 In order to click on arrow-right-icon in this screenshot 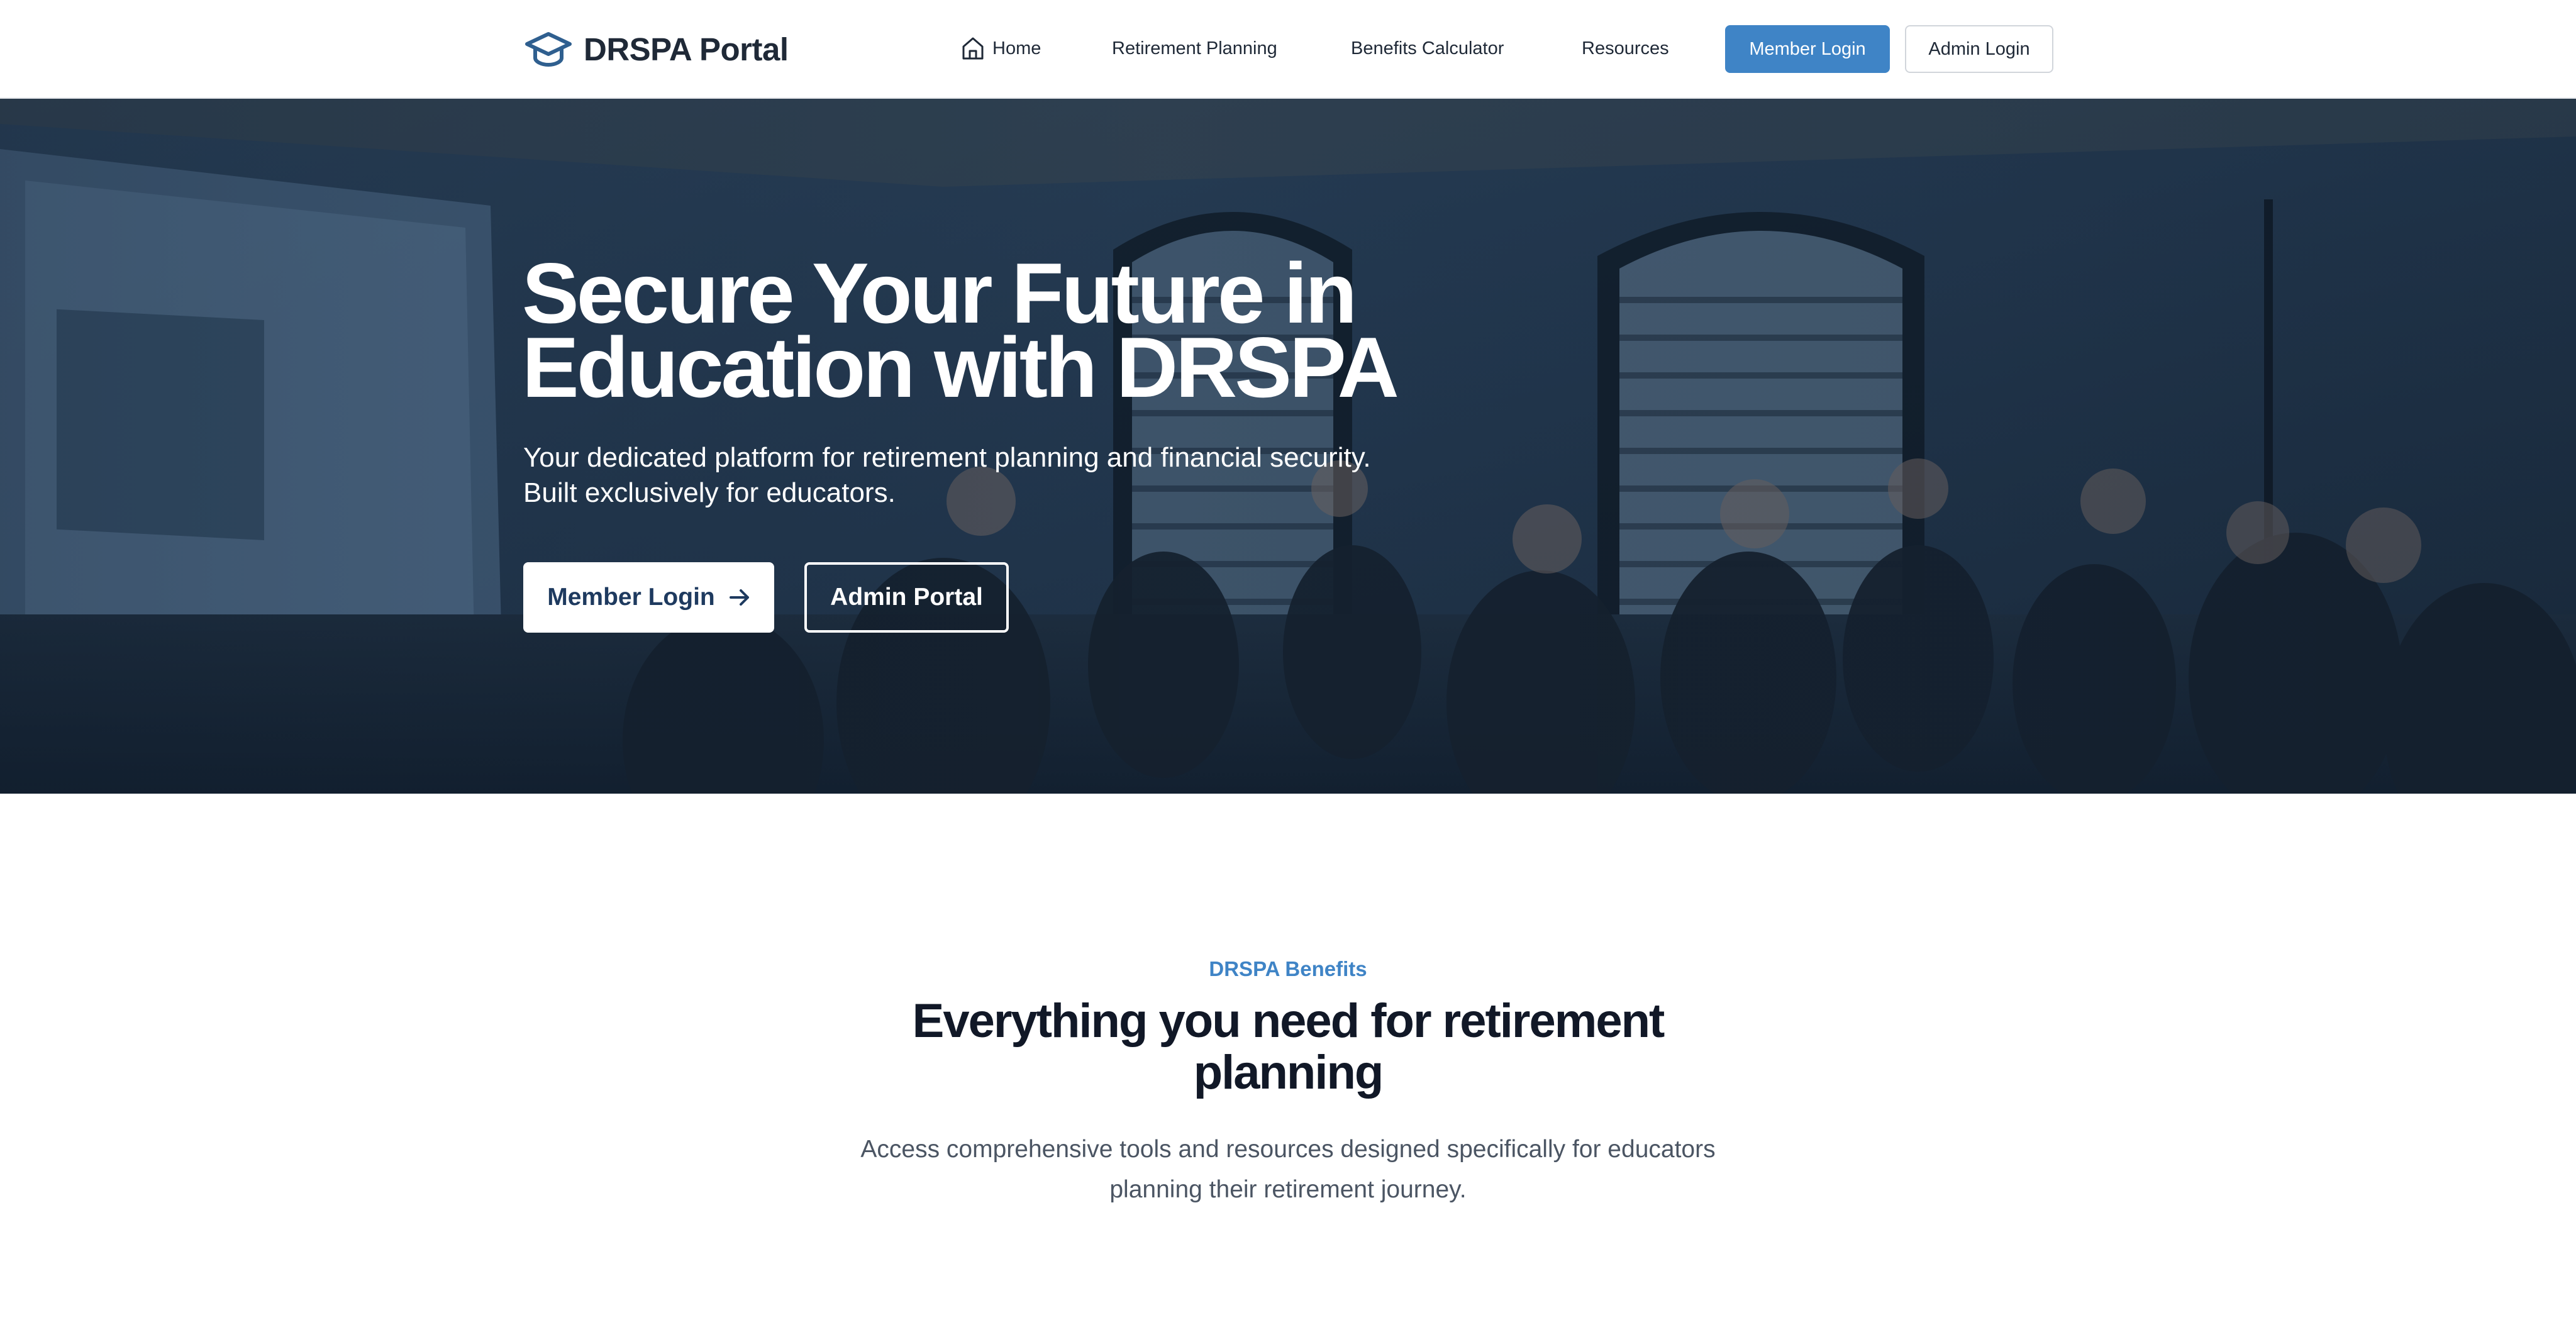, I will do `click(739, 597)`.